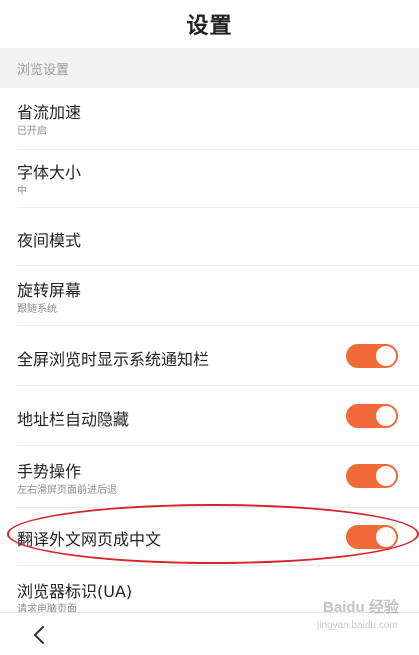 This screenshot has width=419, height=655. I want to click on setting-subtitle: 已开启, so click(32, 131).